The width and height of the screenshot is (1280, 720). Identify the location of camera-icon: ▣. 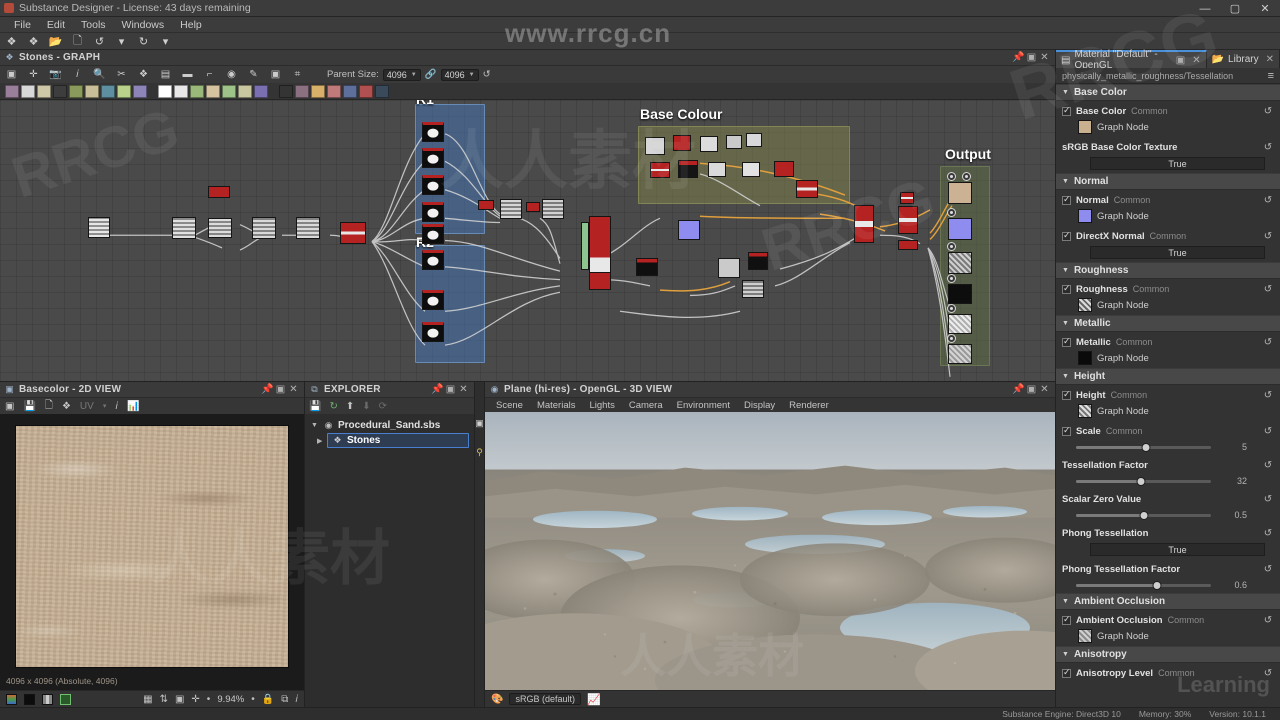
(479, 423).